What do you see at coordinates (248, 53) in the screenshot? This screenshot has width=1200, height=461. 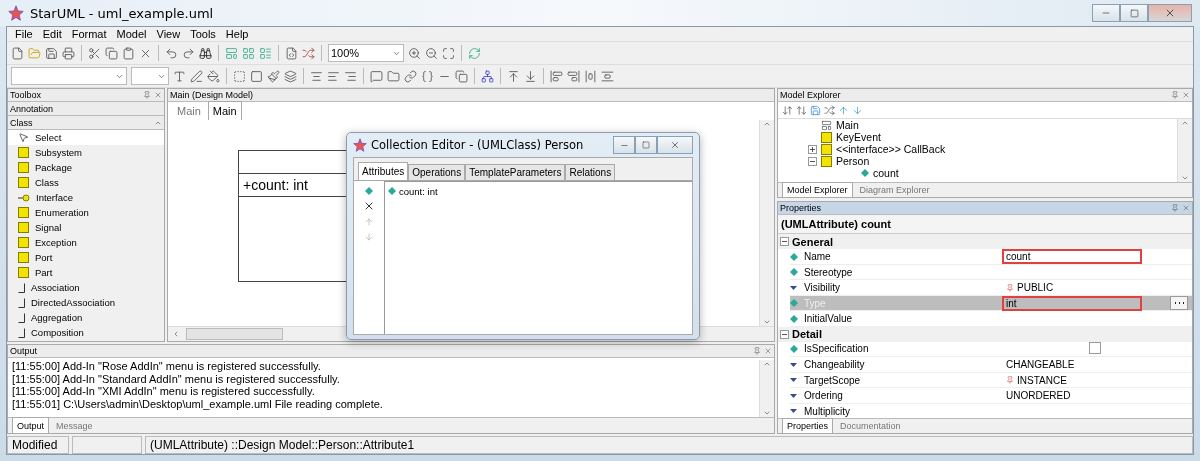 I see `diagram-grid-icon` at bounding box center [248, 53].